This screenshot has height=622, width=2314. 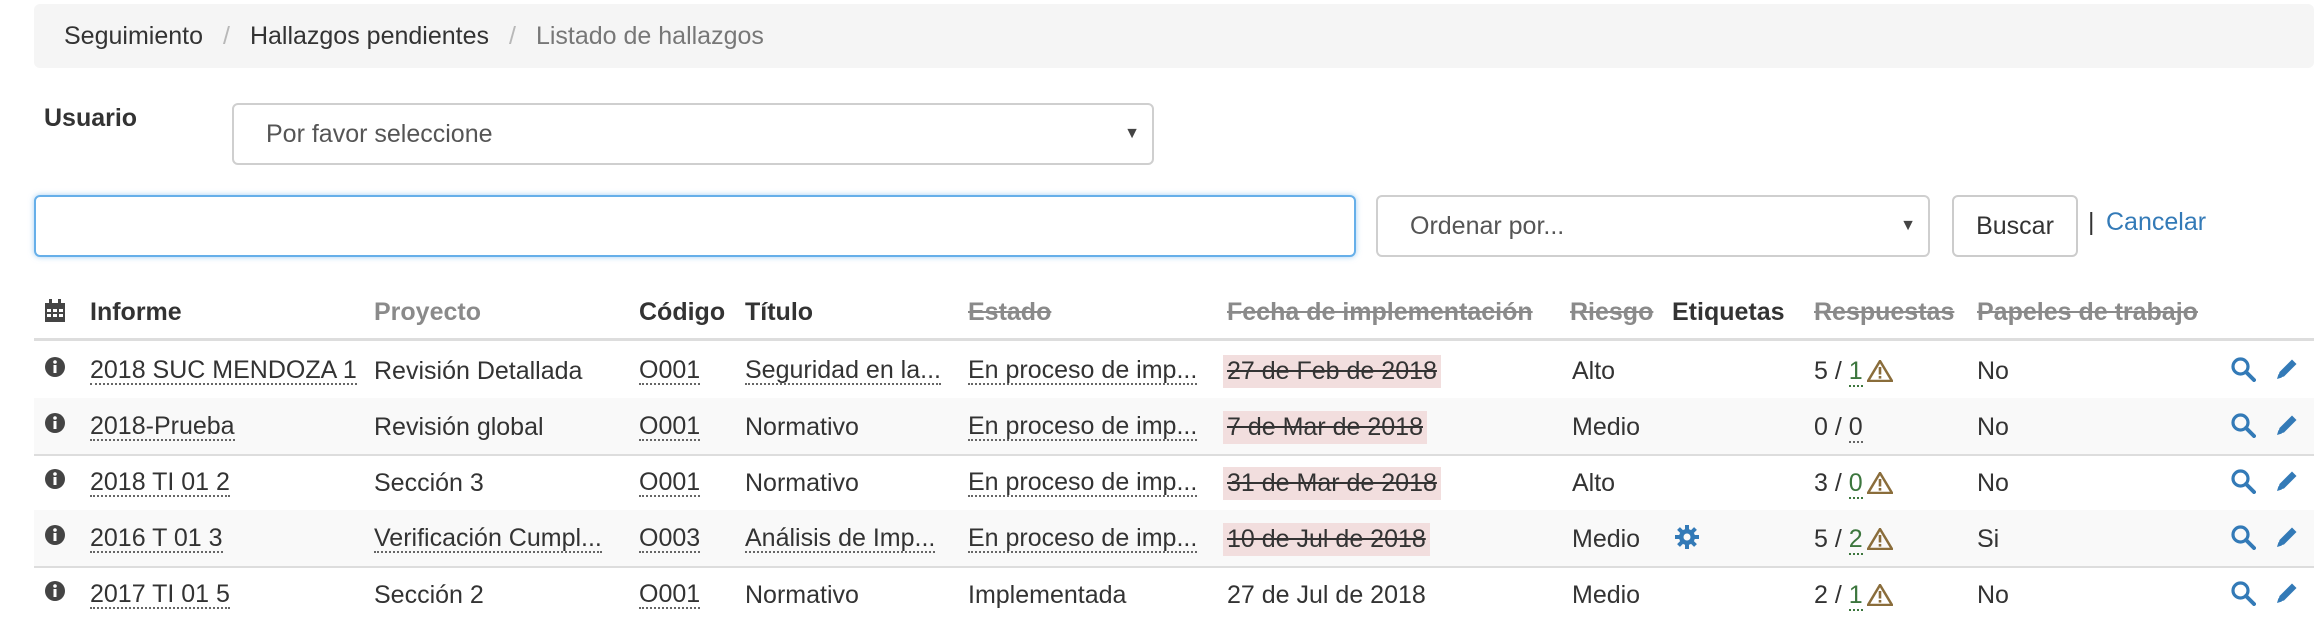 I want to click on header-titulo: Título, so click(x=779, y=312).